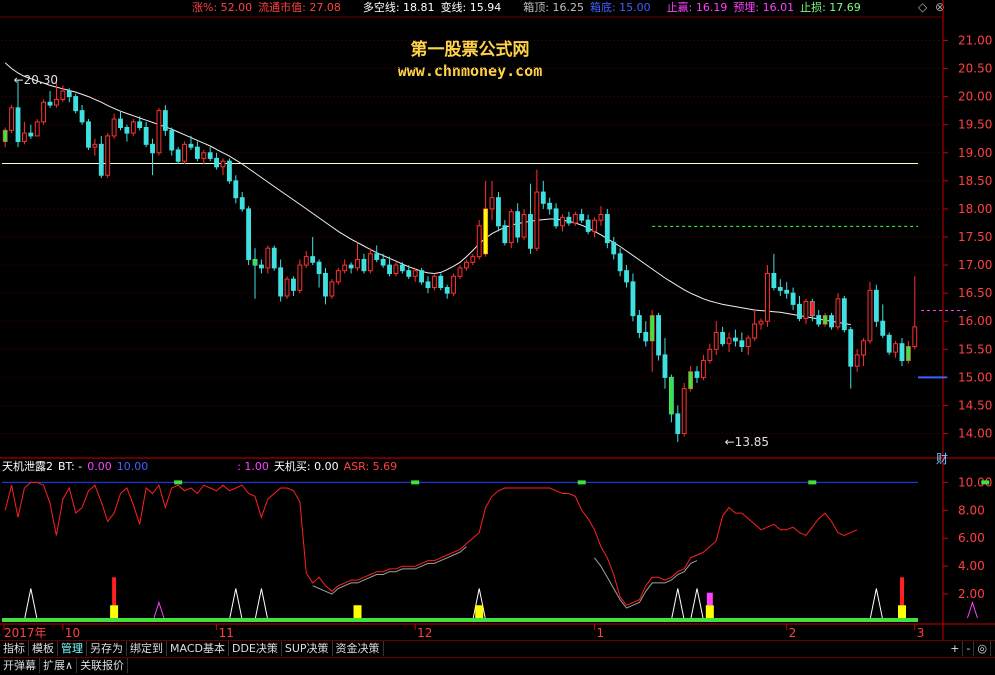  Describe the element at coordinates (982, 648) in the screenshot. I see `ctl-button-2: ◎` at that location.